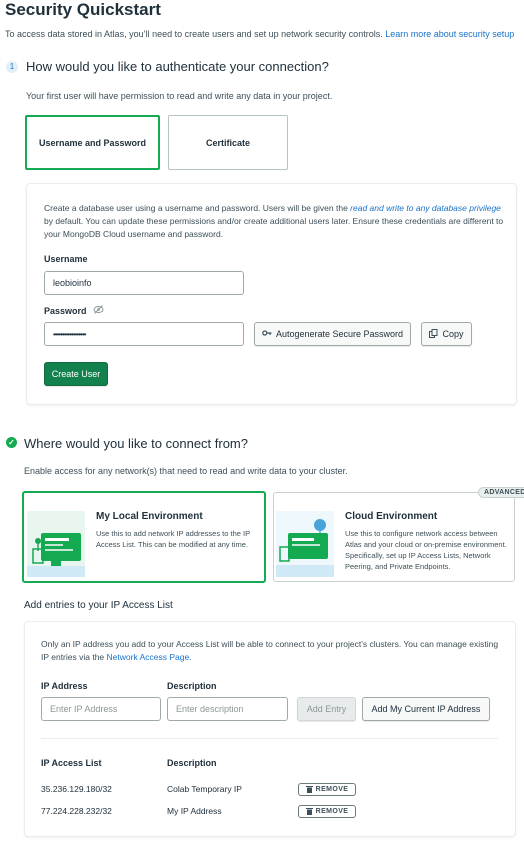 The height and width of the screenshot is (842, 524). Describe the element at coordinates (76, 374) in the screenshot. I see `create-user-button: Create User` at that location.